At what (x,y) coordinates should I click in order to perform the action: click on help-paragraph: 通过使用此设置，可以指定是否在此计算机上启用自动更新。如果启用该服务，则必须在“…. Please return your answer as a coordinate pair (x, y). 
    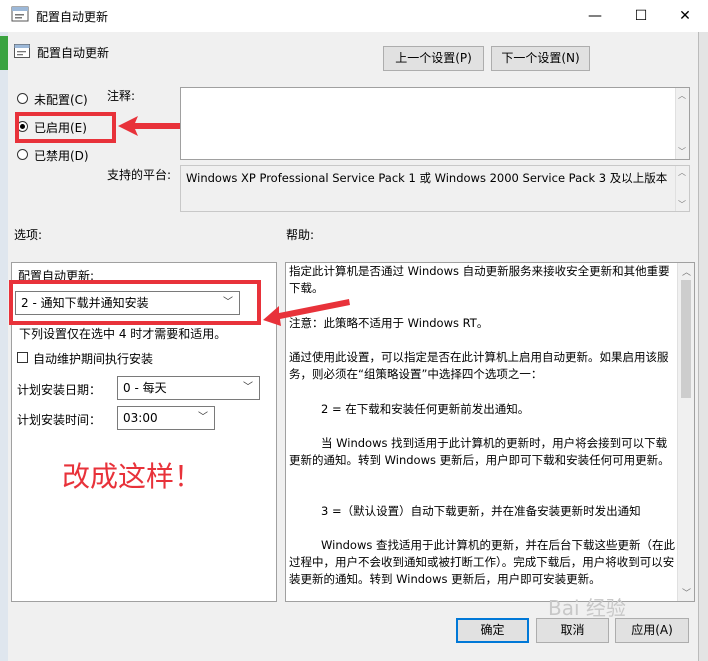
    Looking at the image, I should click on (479, 365).